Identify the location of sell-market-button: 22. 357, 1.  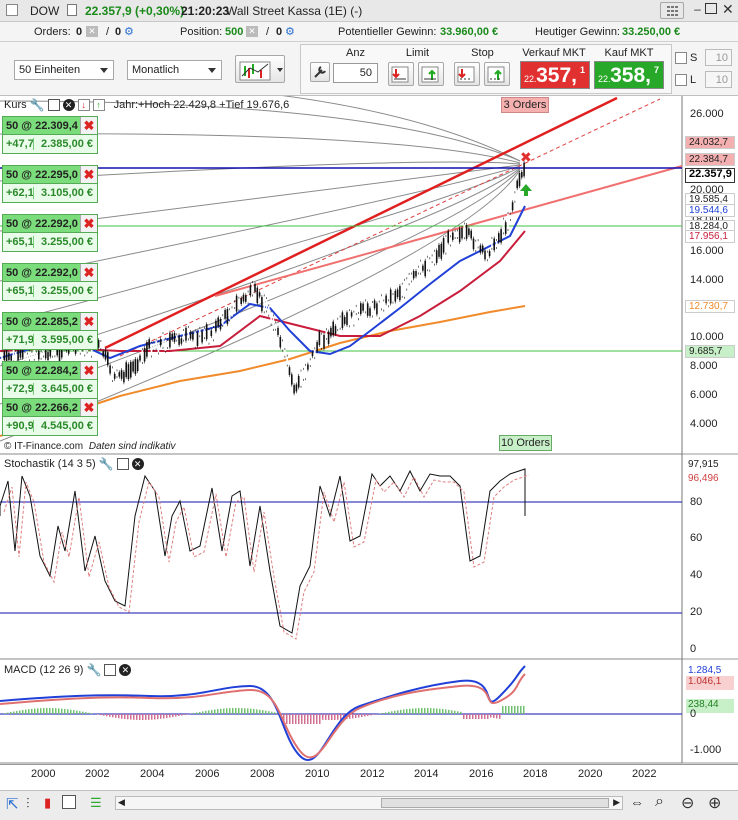
(555, 75).